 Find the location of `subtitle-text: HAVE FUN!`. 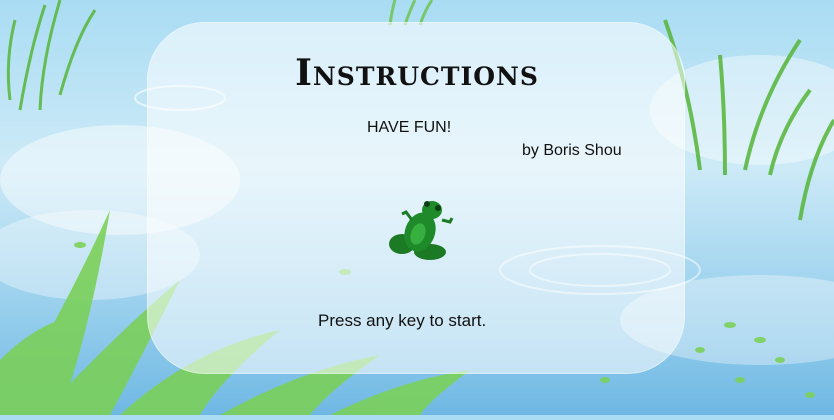

subtitle-text: HAVE FUN! is located at coordinates (409, 127).